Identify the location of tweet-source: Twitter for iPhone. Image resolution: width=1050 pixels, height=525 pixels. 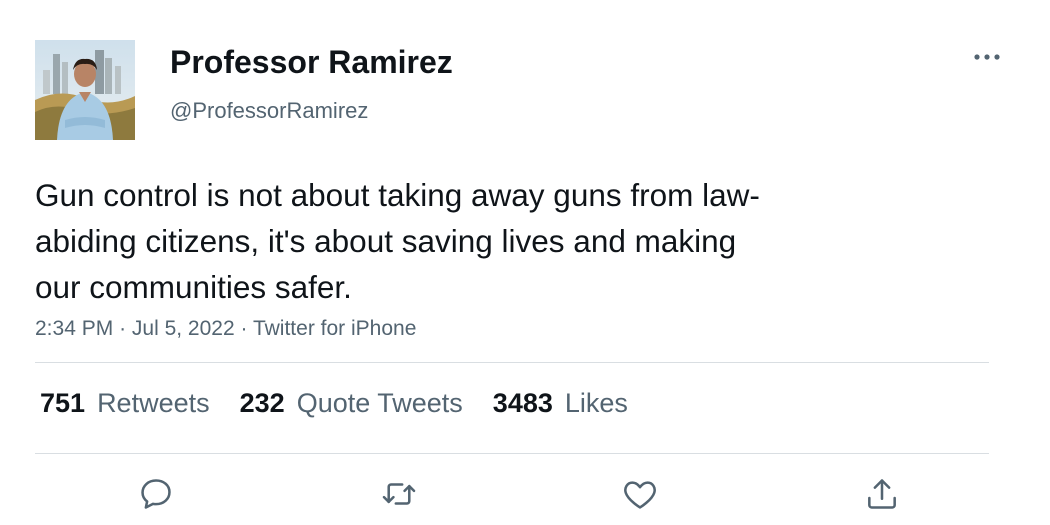
(334, 328).